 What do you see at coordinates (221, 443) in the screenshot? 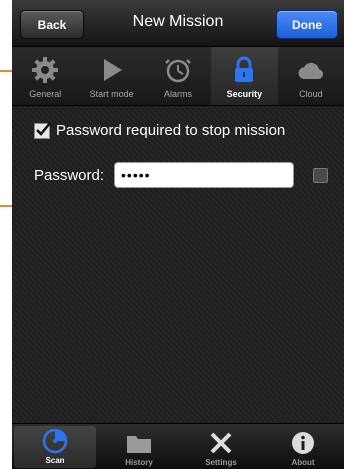
I see `tools-icon` at bounding box center [221, 443].